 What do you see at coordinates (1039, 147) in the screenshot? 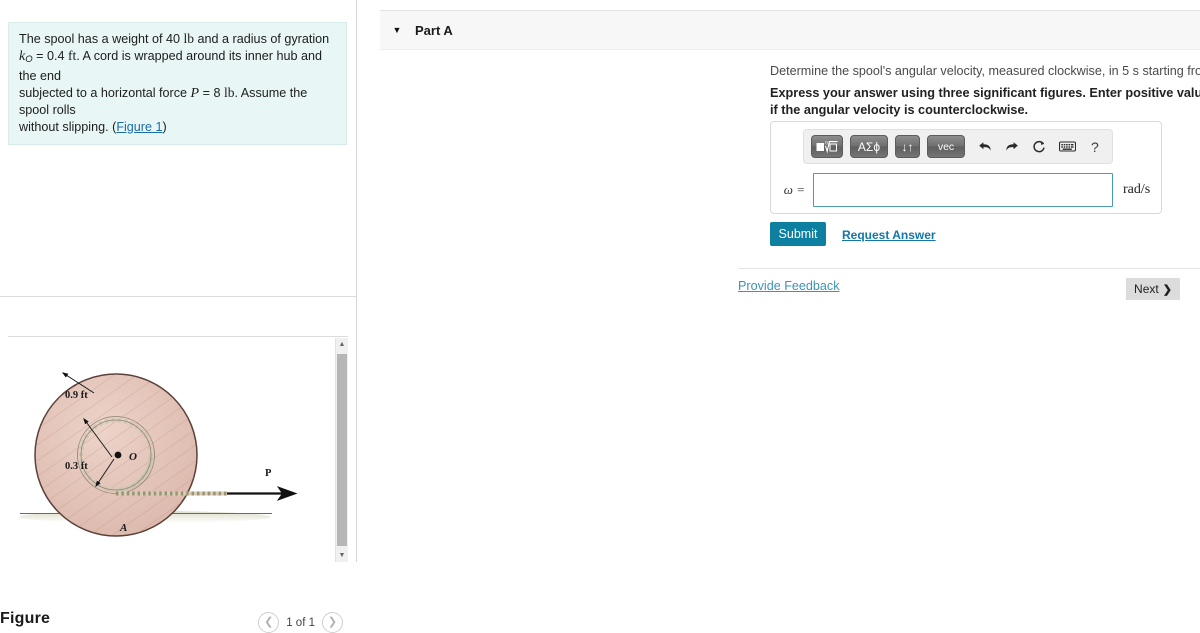
I see `reset-icon` at bounding box center [1039, 147].